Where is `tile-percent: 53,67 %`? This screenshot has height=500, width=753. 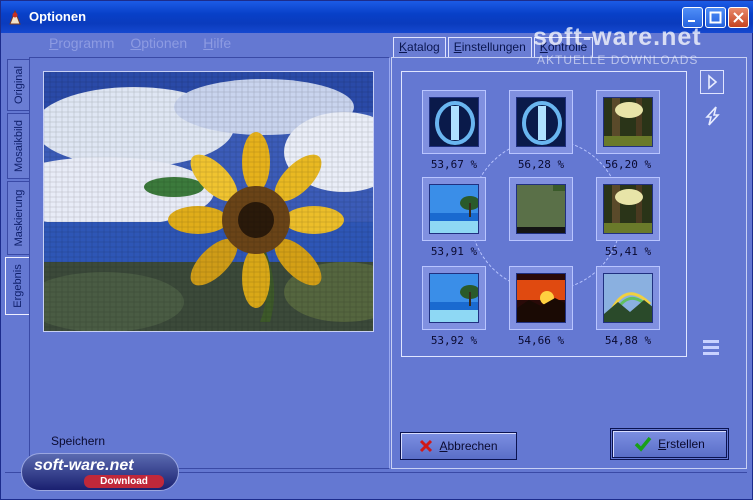
tile-percent: 53,67 % is located at coordinates (454, 164).